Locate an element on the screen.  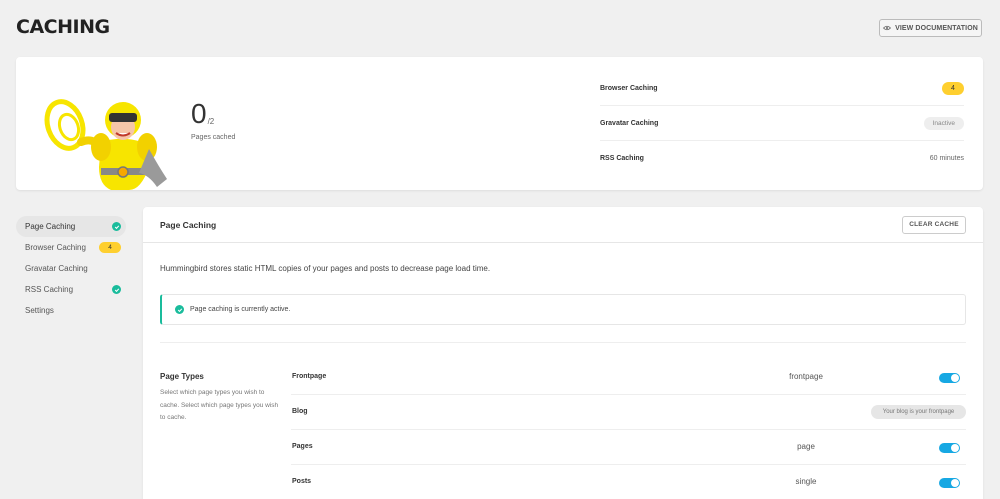
summary-row-browser-caching: Browser Caching 4 is located at coordinates (782, 88).